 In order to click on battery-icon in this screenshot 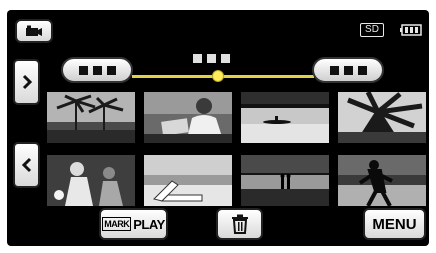, I will do `click(411, 30)`.